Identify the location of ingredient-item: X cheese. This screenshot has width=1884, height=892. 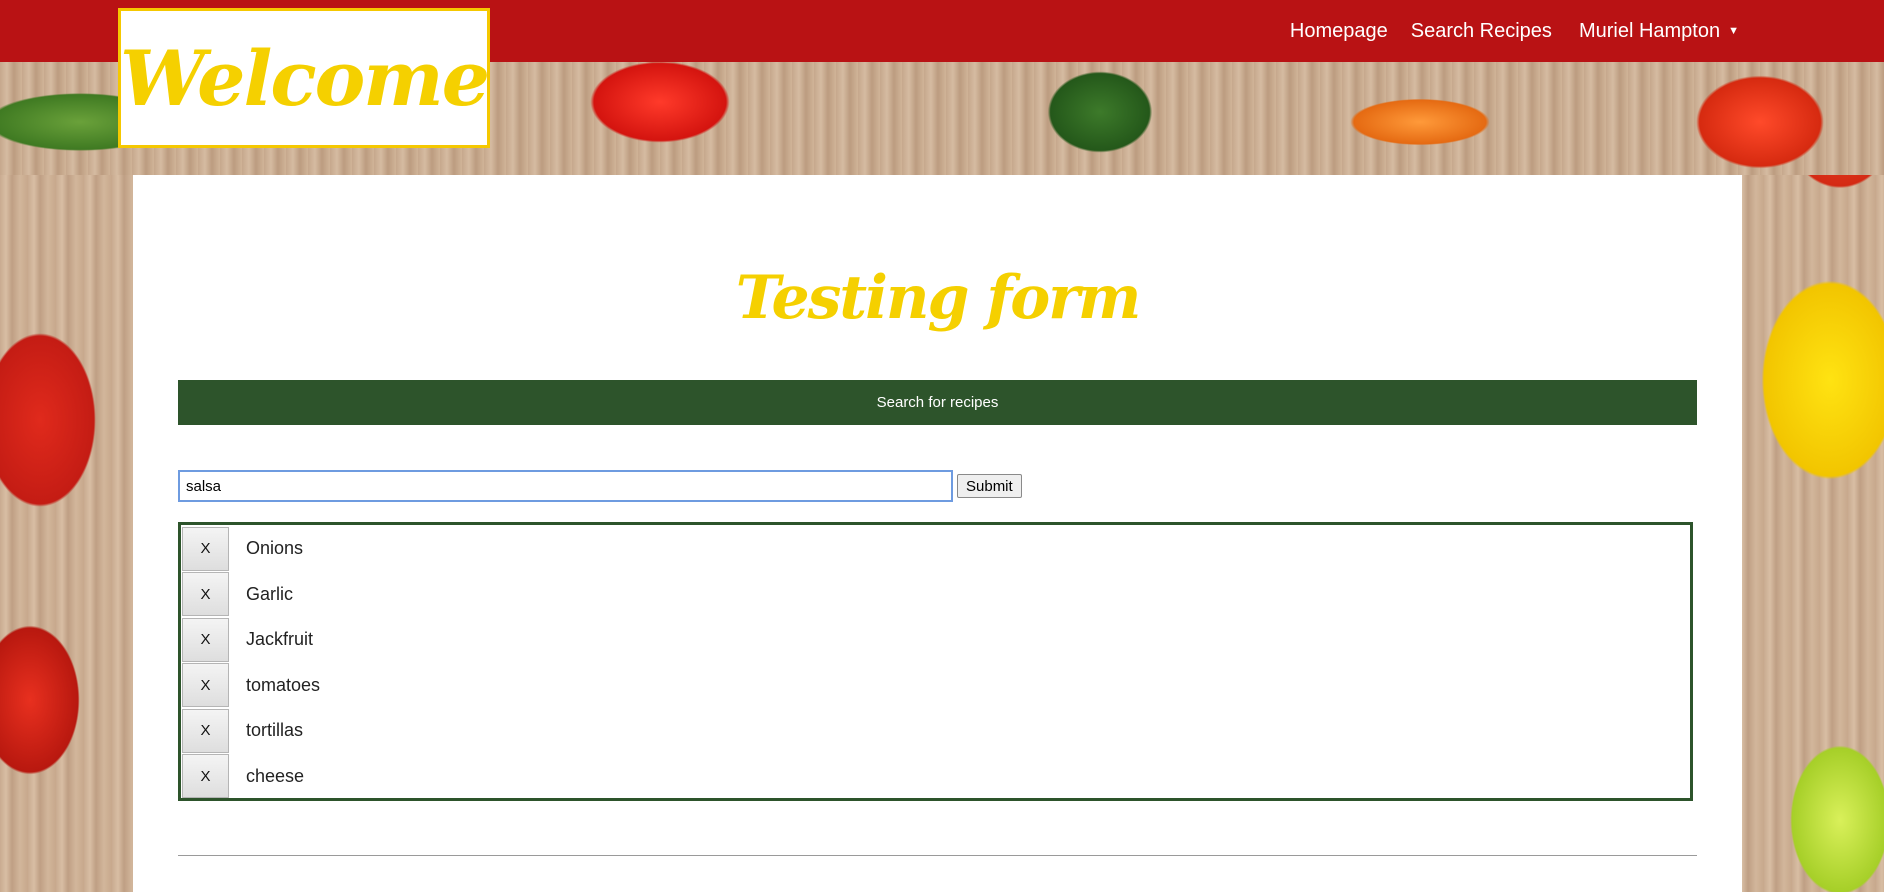
(936, 777).